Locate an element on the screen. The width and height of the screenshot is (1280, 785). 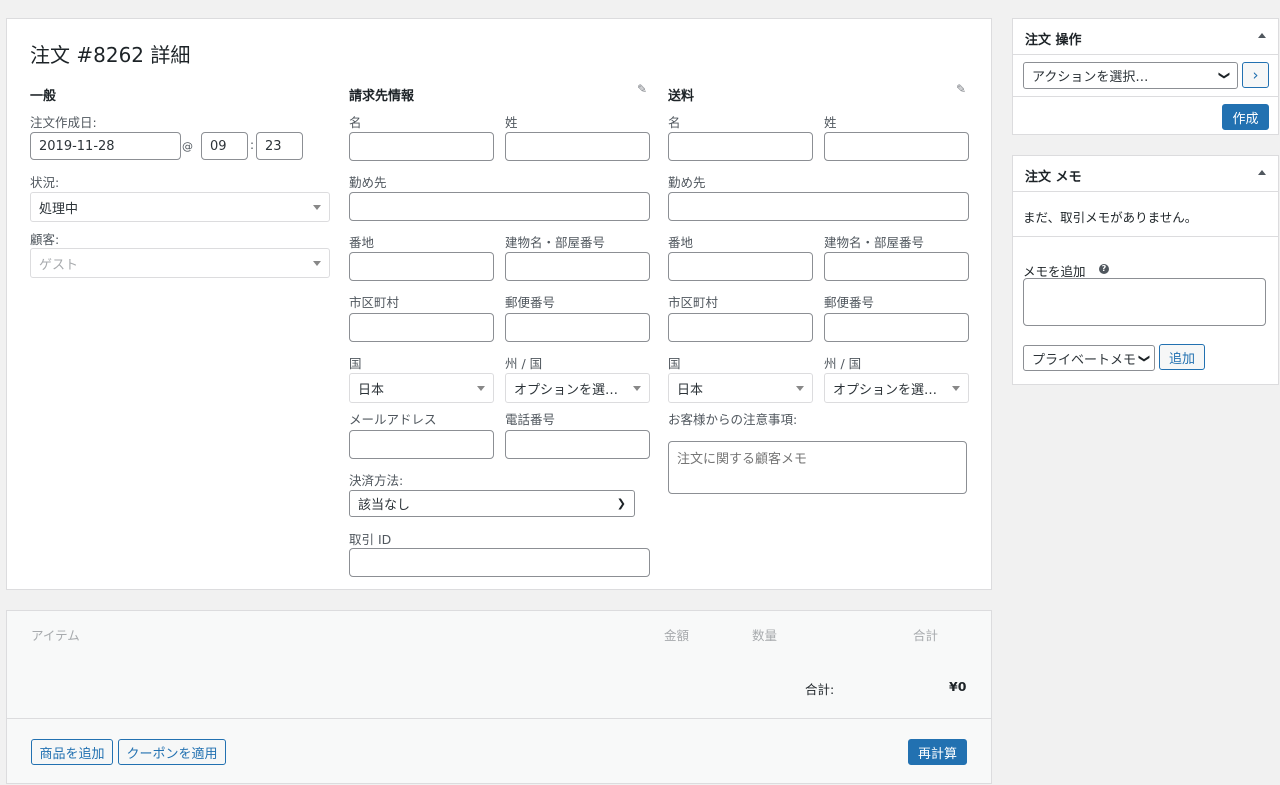
billing-city-label: 市区町村 is located at coordinates (374, 302).